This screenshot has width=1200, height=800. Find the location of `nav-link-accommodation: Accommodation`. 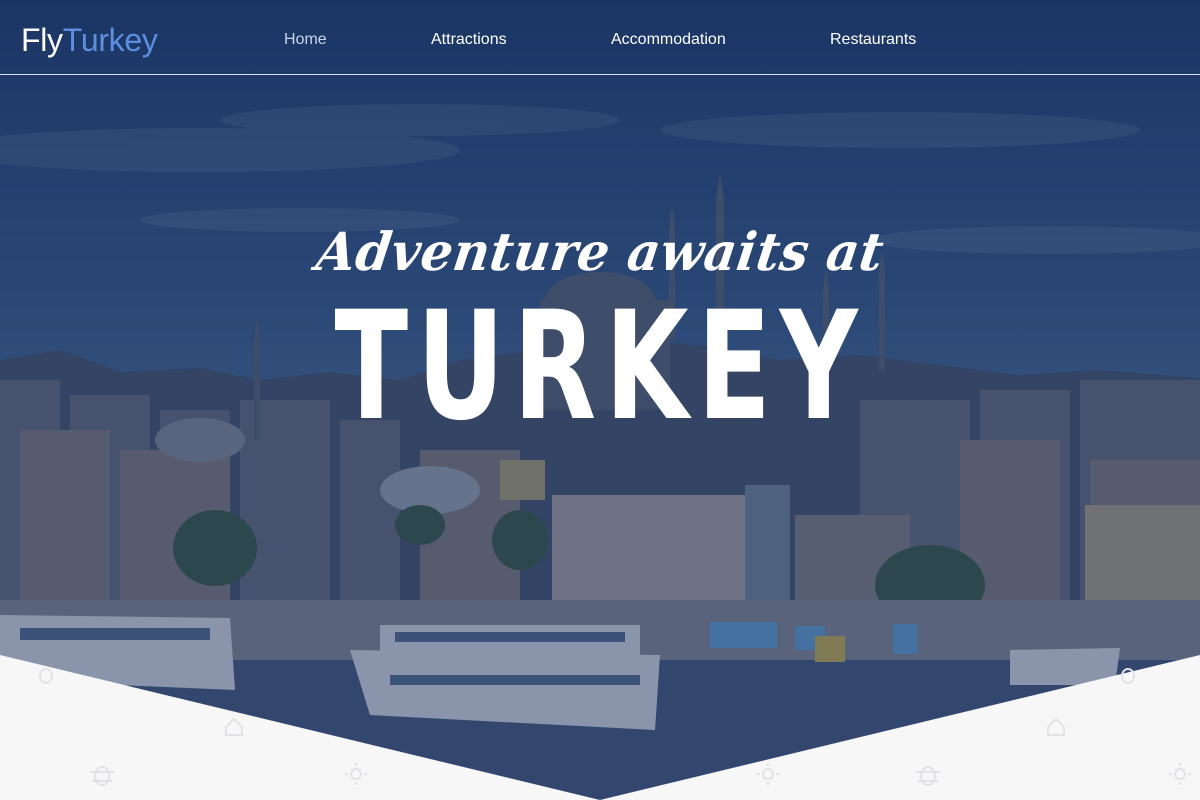

nav-link-accommodation: Accommodation is located at coordinates (668, 40).